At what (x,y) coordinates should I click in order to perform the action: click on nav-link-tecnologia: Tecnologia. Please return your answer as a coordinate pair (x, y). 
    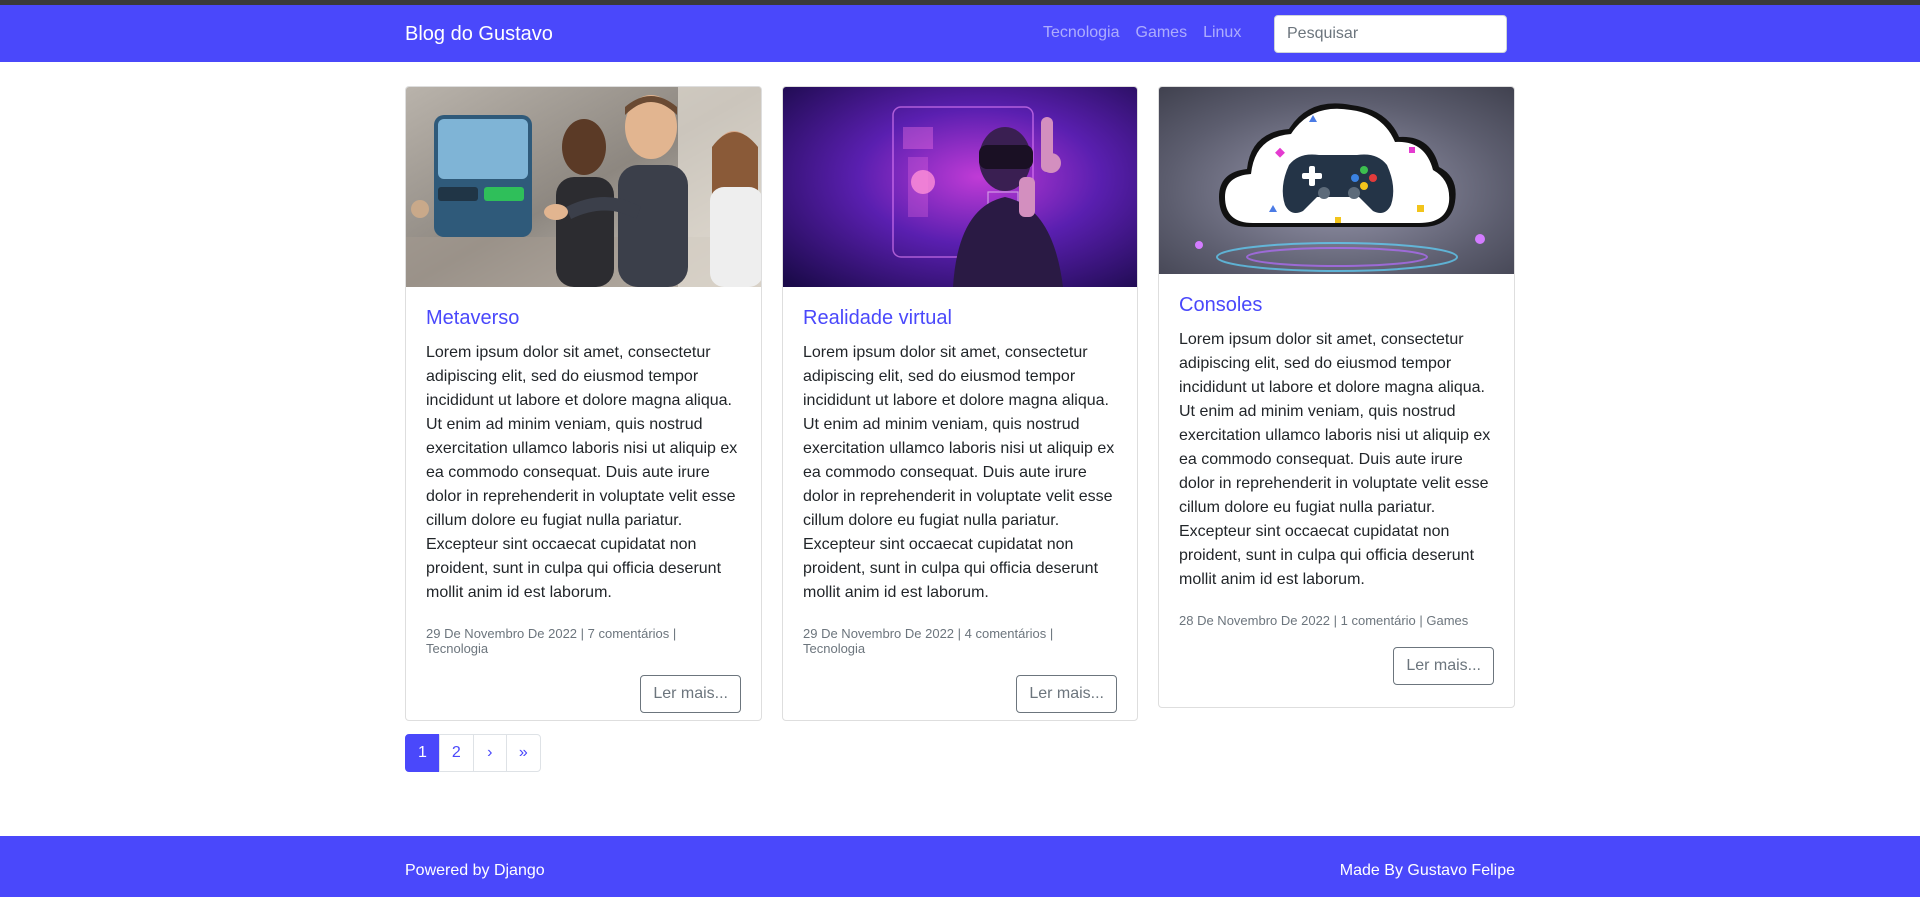
    Looking at the image, I should click on (1081, 33).